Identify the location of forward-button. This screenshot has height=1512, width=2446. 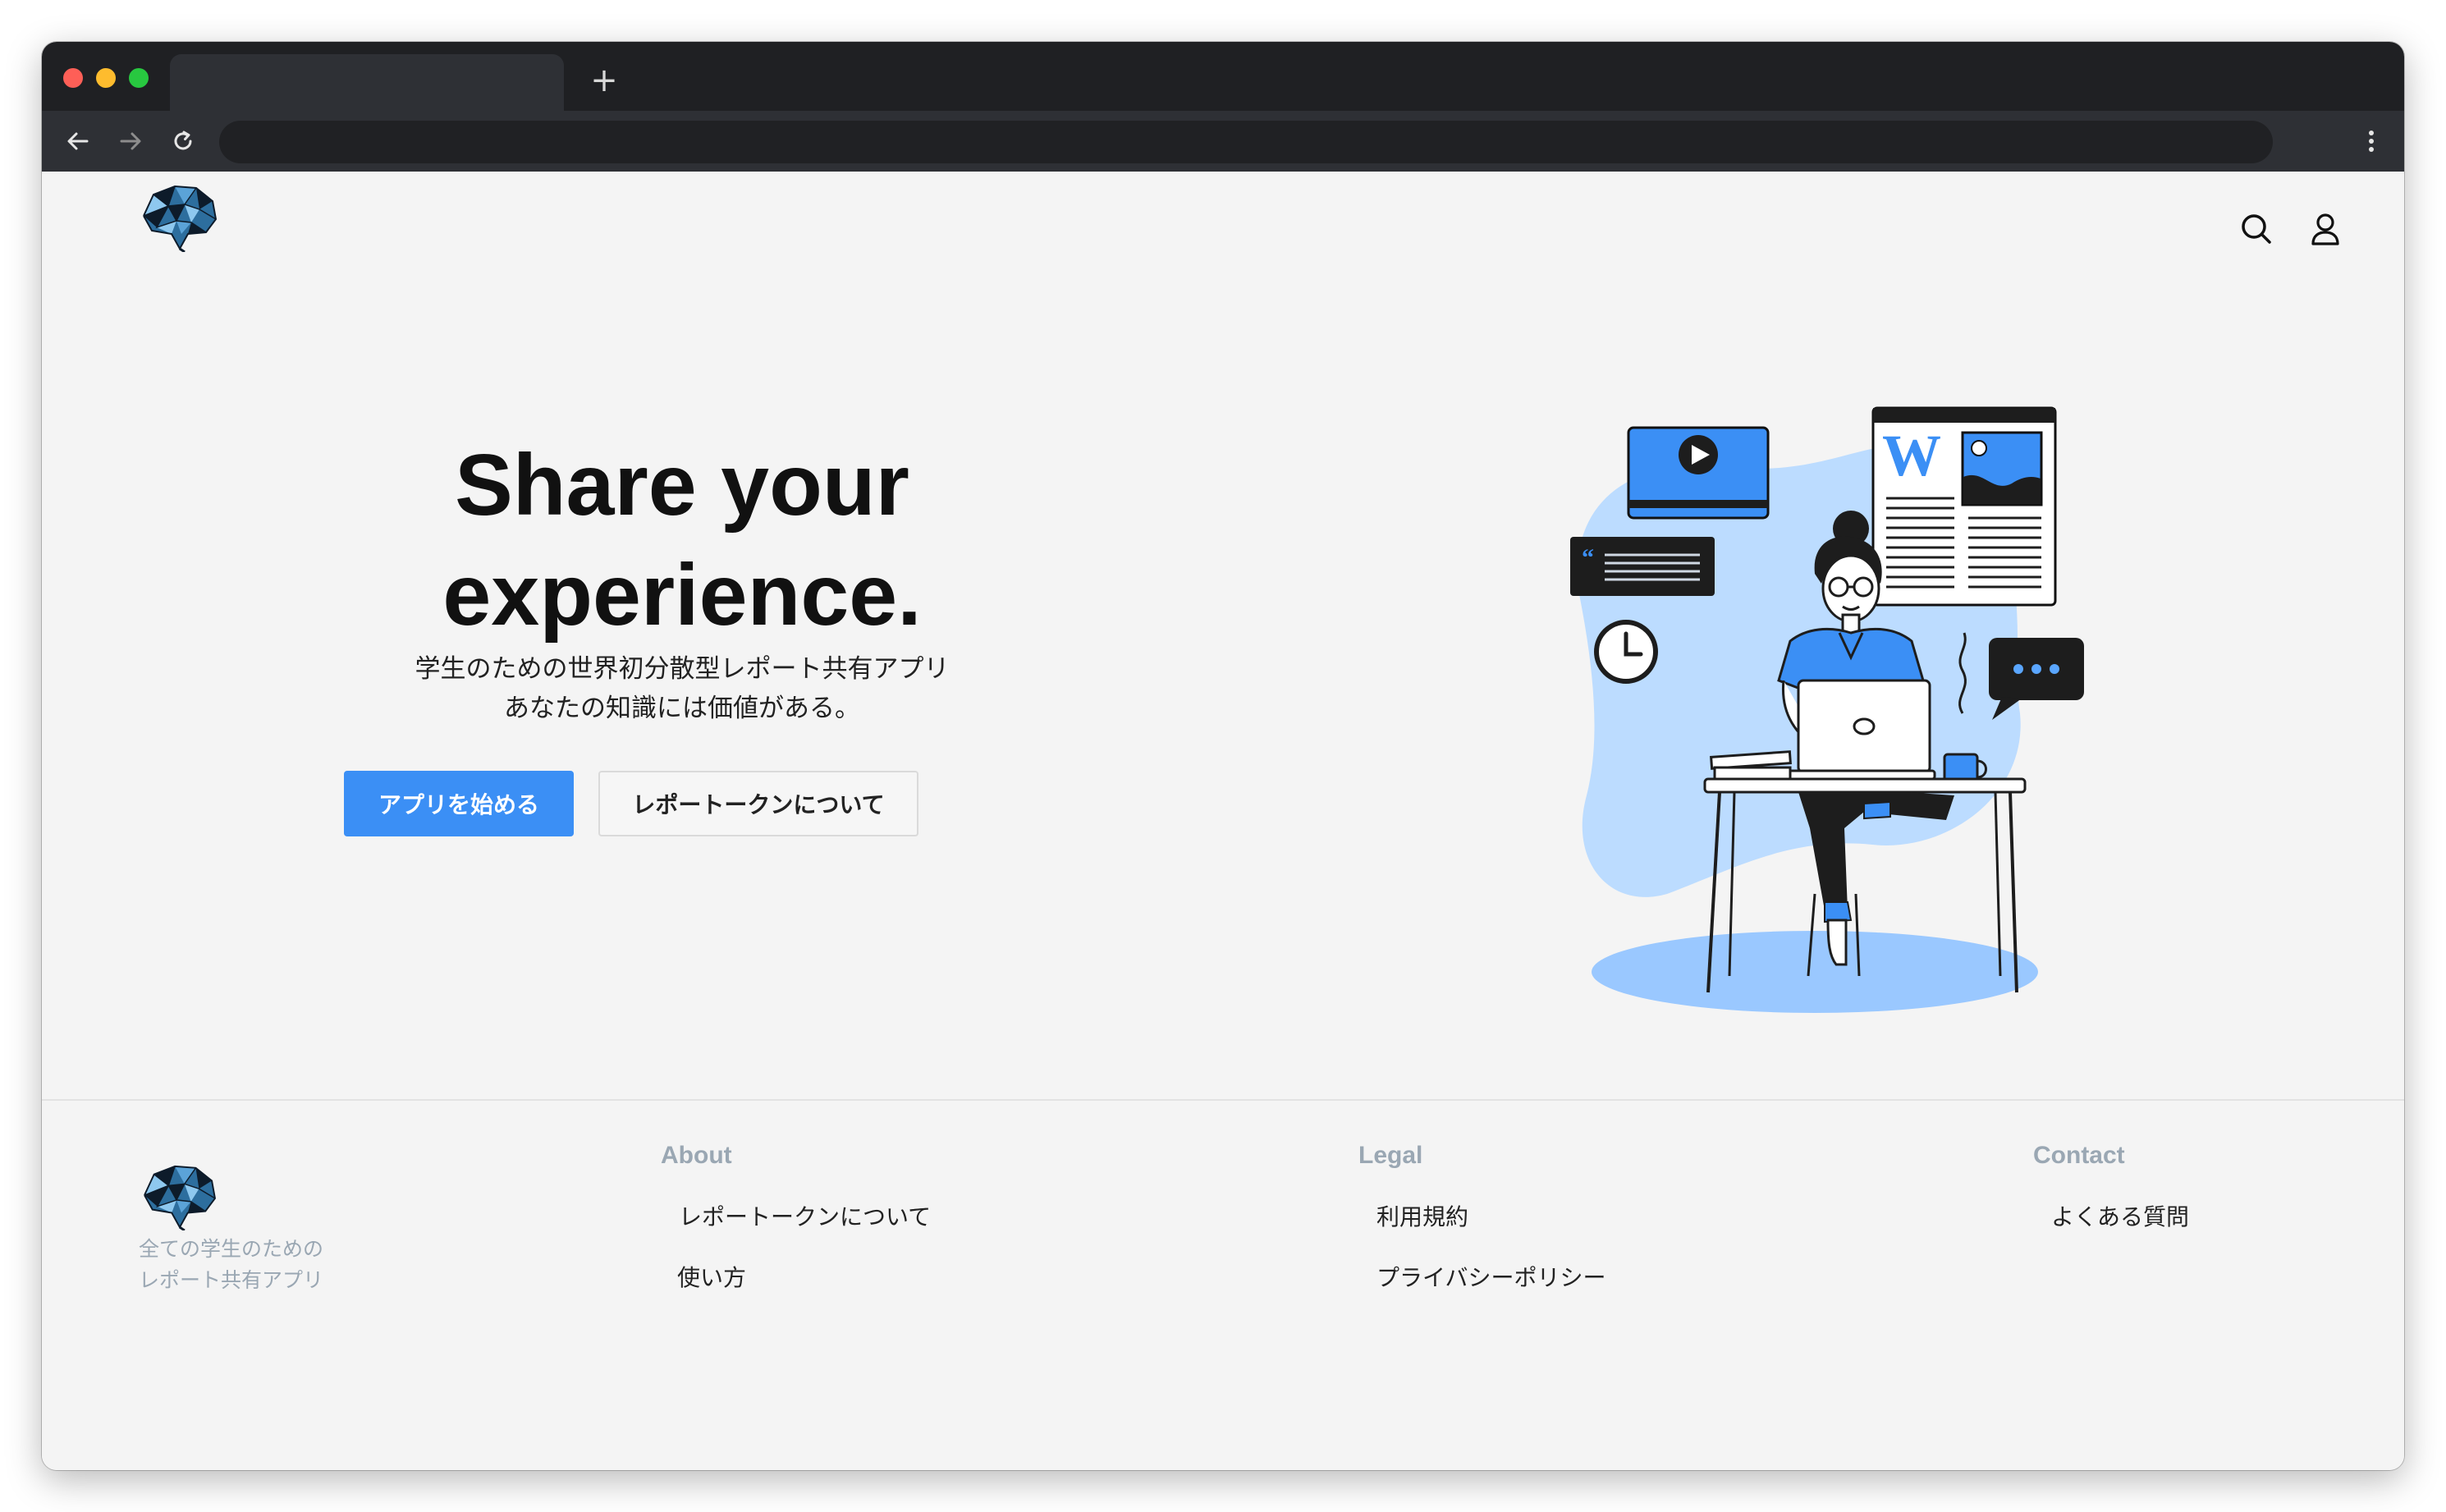
(131, 141).